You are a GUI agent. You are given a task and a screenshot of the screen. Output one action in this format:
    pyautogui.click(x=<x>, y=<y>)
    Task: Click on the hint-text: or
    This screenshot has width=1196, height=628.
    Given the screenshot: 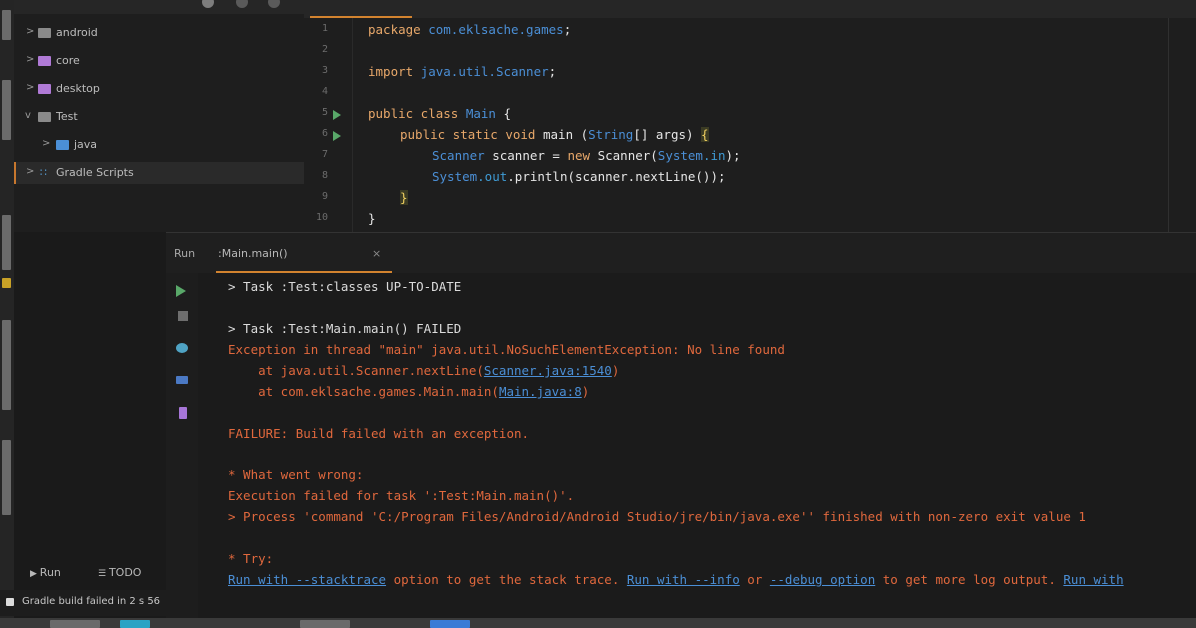 What is the action you would take?
    pyautogui.click(x=754, y=579)
    